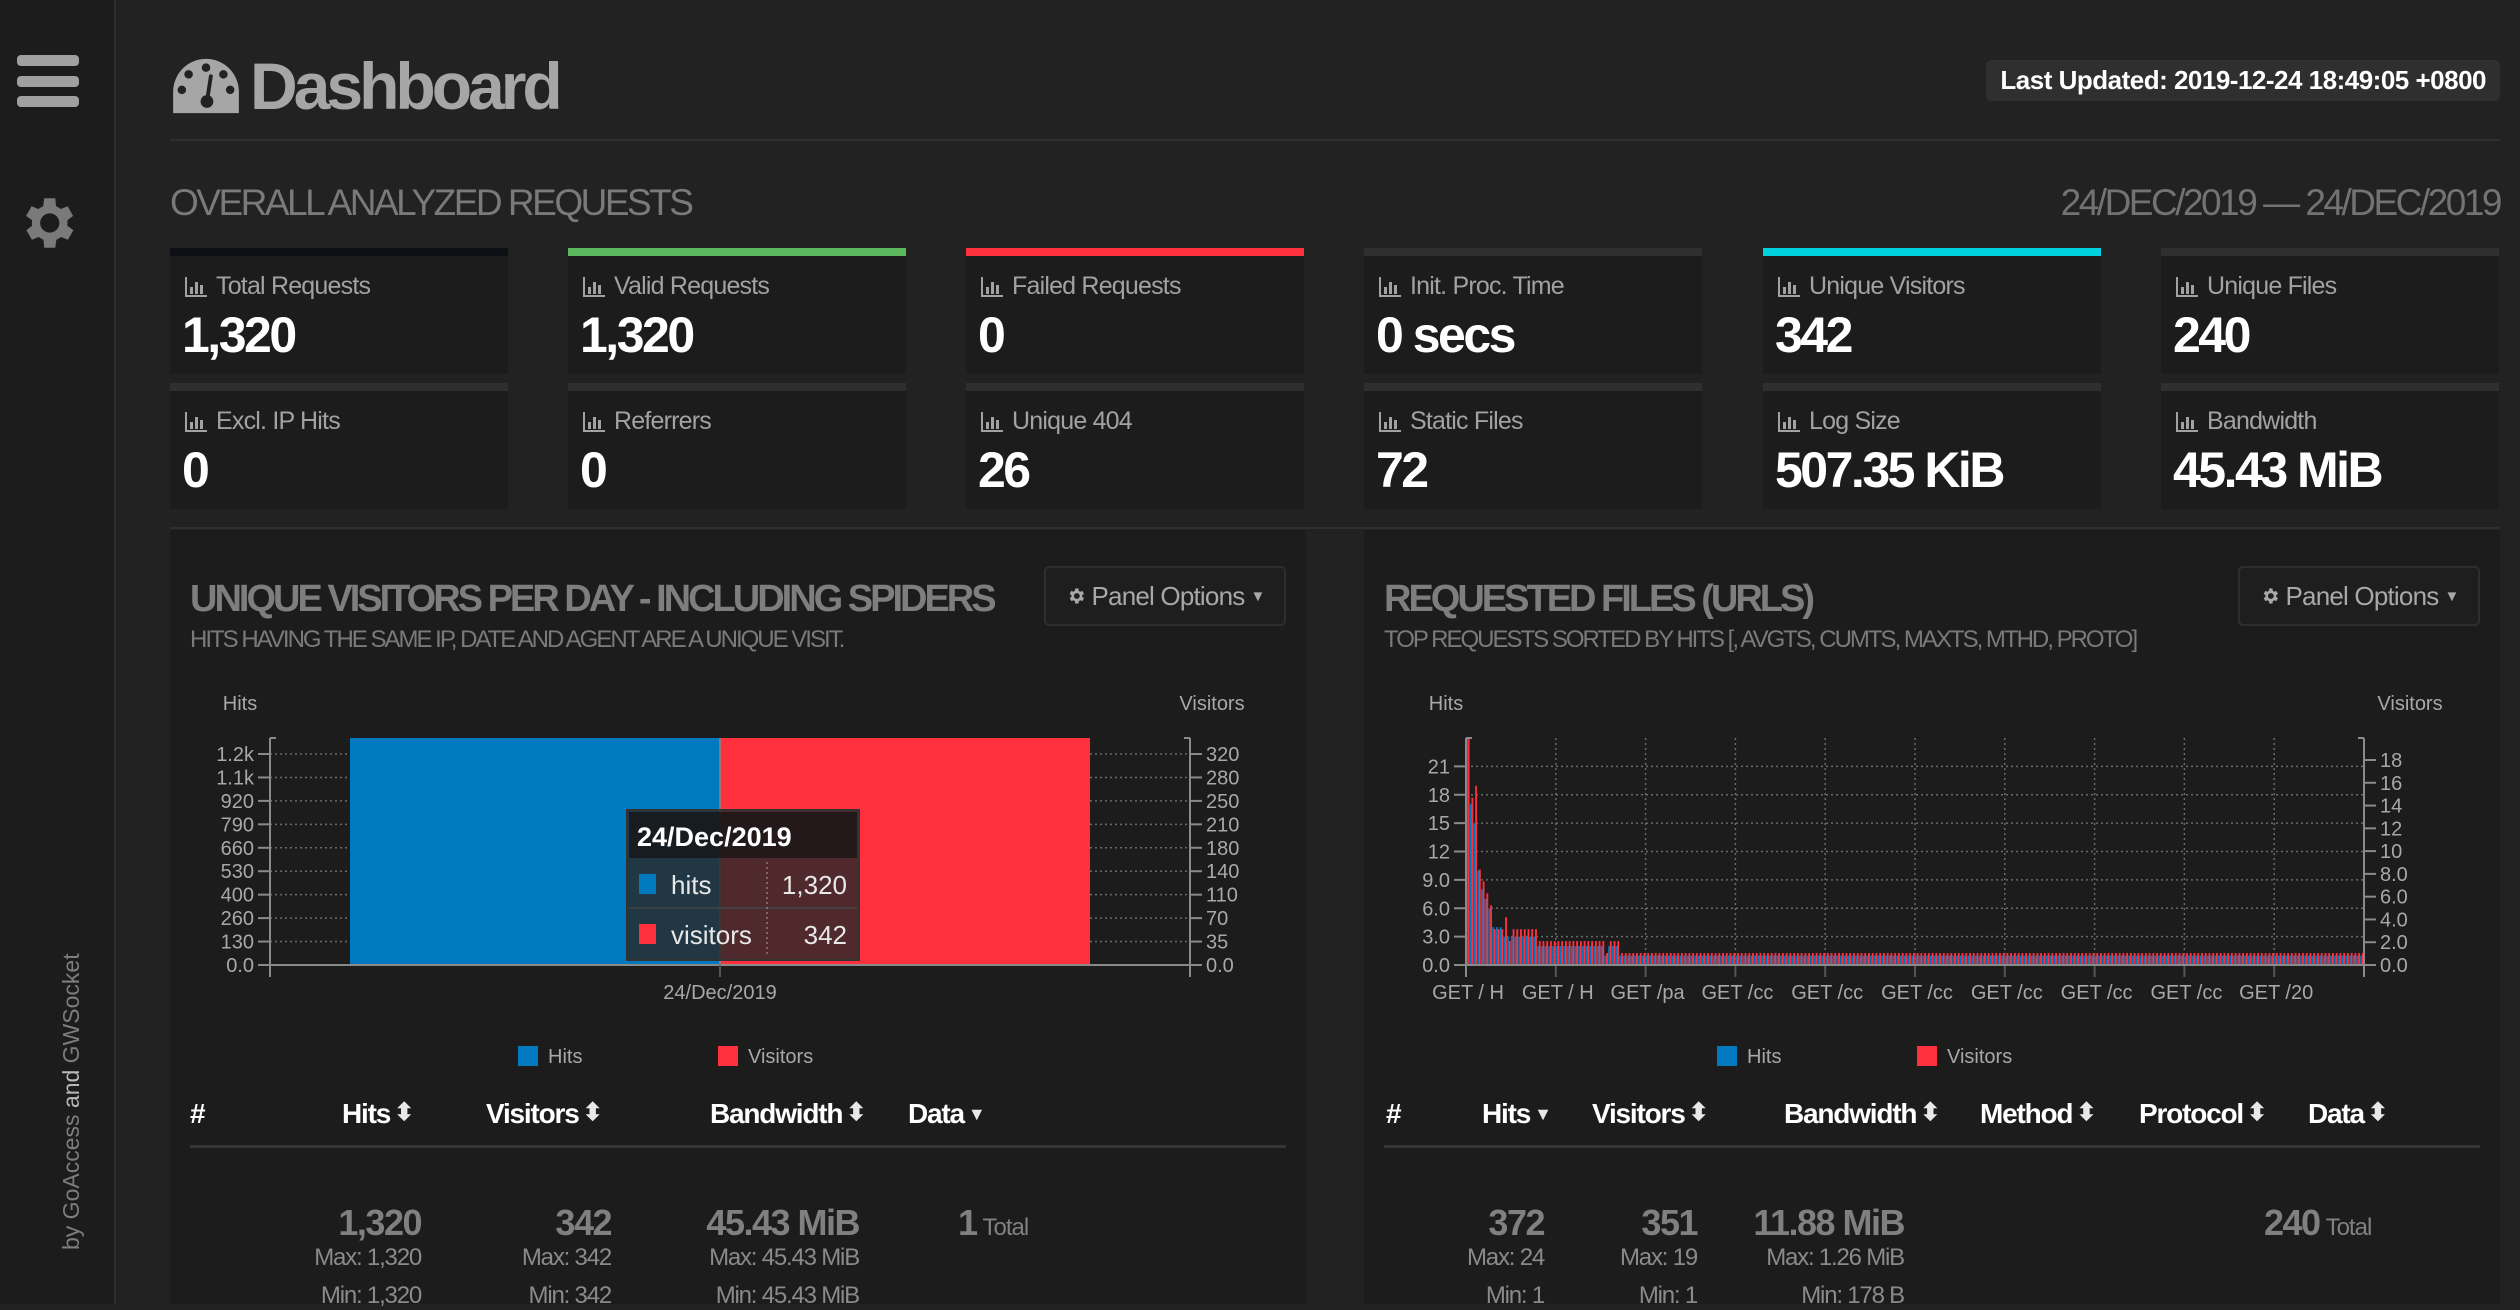 The height and width of the screenshot is (1310, 2520). What do you see at coordinates (1080, 286) in the screenshot?
I see `card-label: Failed Requests` at bounding box center [1080, 286].